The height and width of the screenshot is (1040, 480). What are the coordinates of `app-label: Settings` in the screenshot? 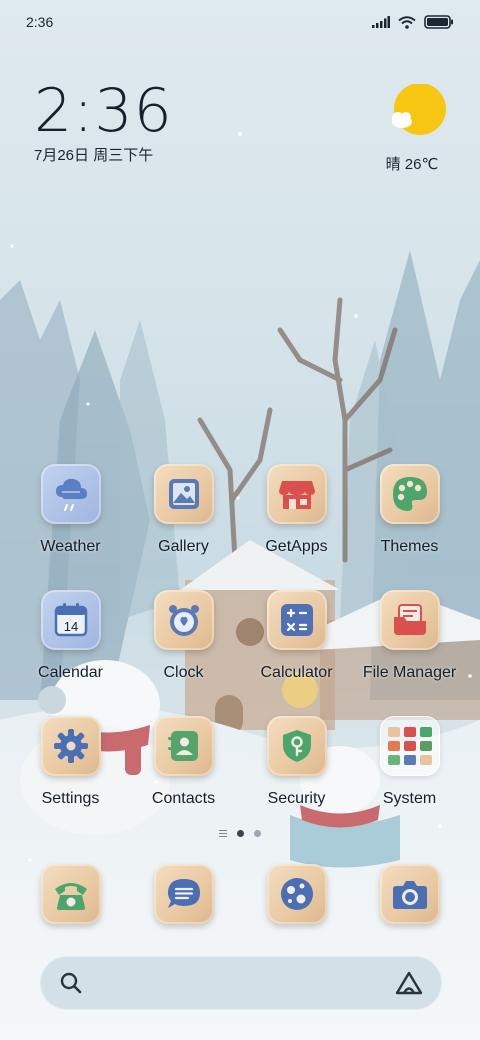 It's located at (70, 798).